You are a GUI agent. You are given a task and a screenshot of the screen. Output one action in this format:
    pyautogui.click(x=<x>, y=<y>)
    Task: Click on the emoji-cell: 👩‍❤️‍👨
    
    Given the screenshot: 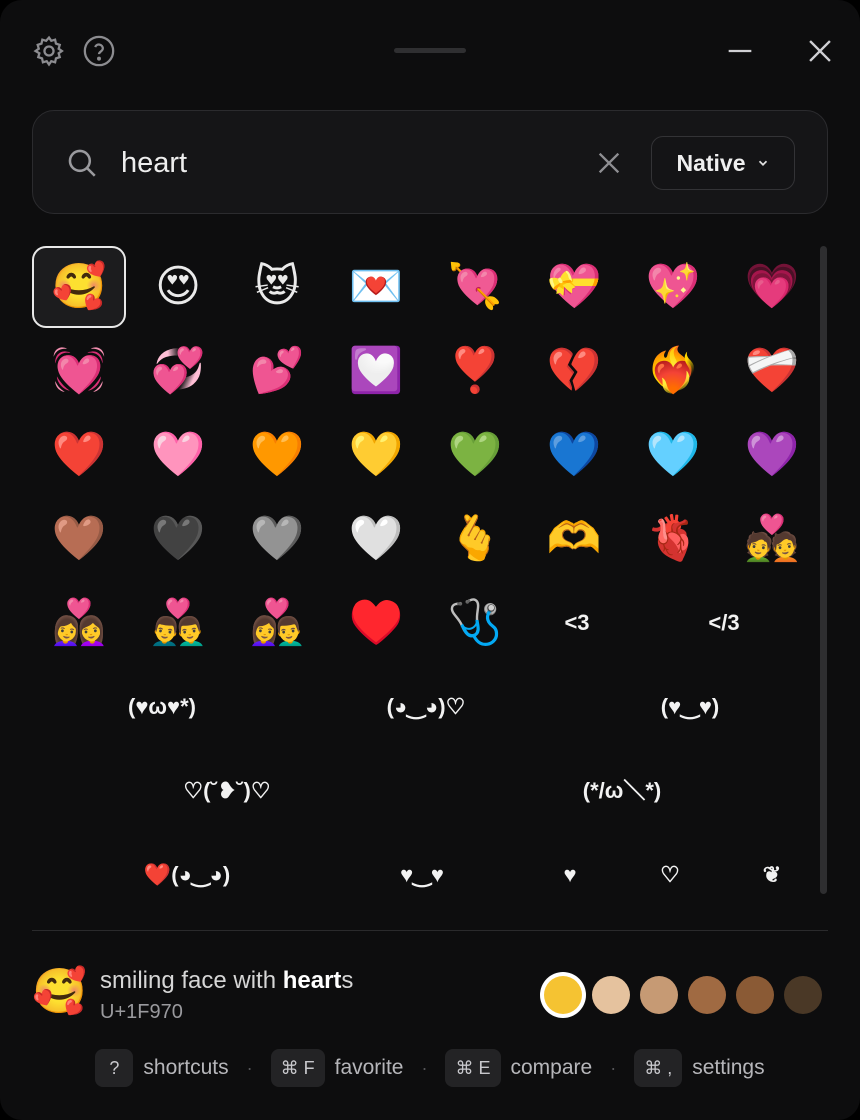 What is the action you would take?
    pyautogui.click(x=277, y=623)
    